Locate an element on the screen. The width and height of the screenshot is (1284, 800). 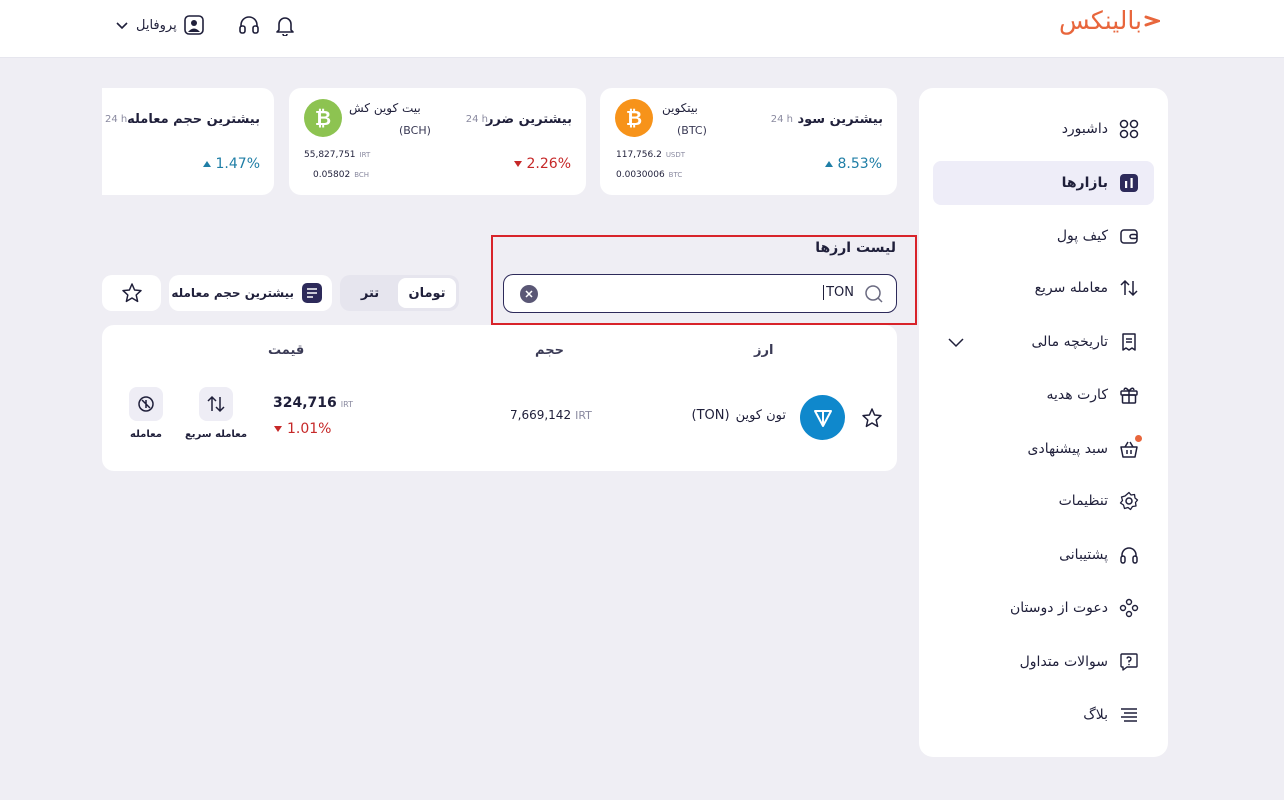
sidebar-item-faq: سوالات متداول is located at coordinates (1043, 662).